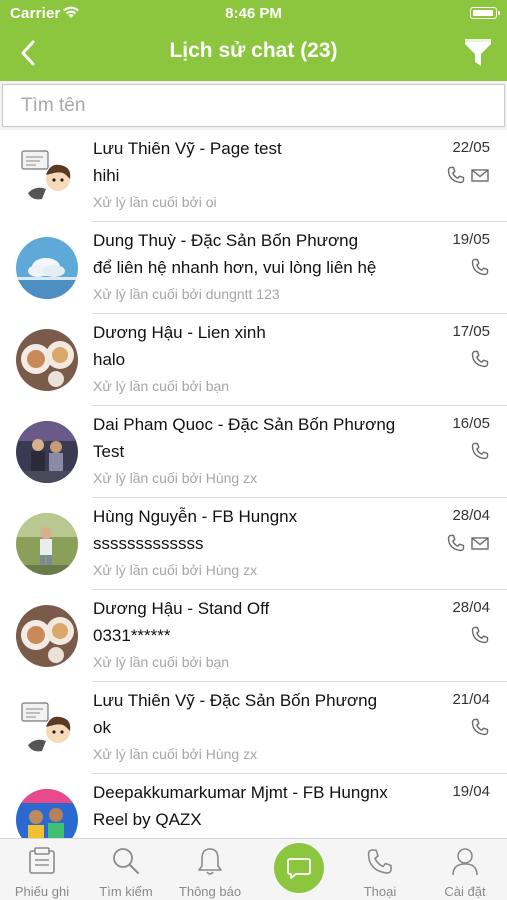 This screenshot has height=900, width=507. Describe the element at coordinates (235, 700) in the screenshot. I see `contact-name: Lưu Thiên Vỹ - Đặc Sản Bốn Phương` at that location.